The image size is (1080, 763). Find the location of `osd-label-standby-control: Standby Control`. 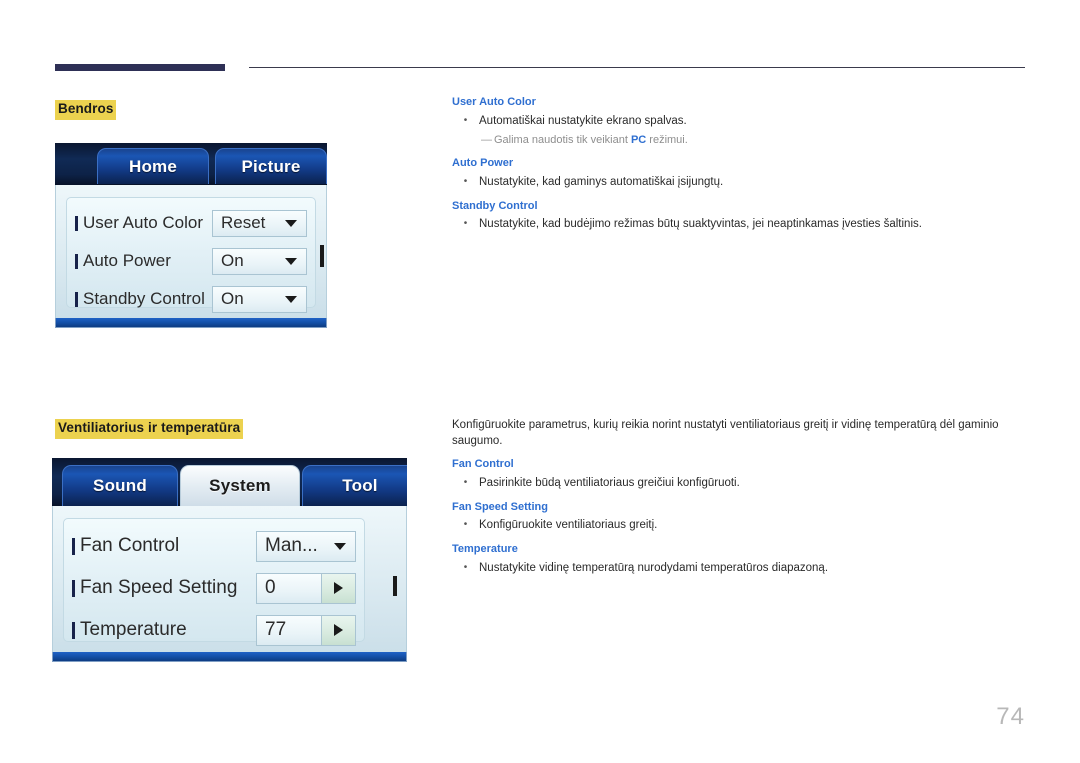

osd-label-standby-control: Standby Control is located at coordinates (144, 298).